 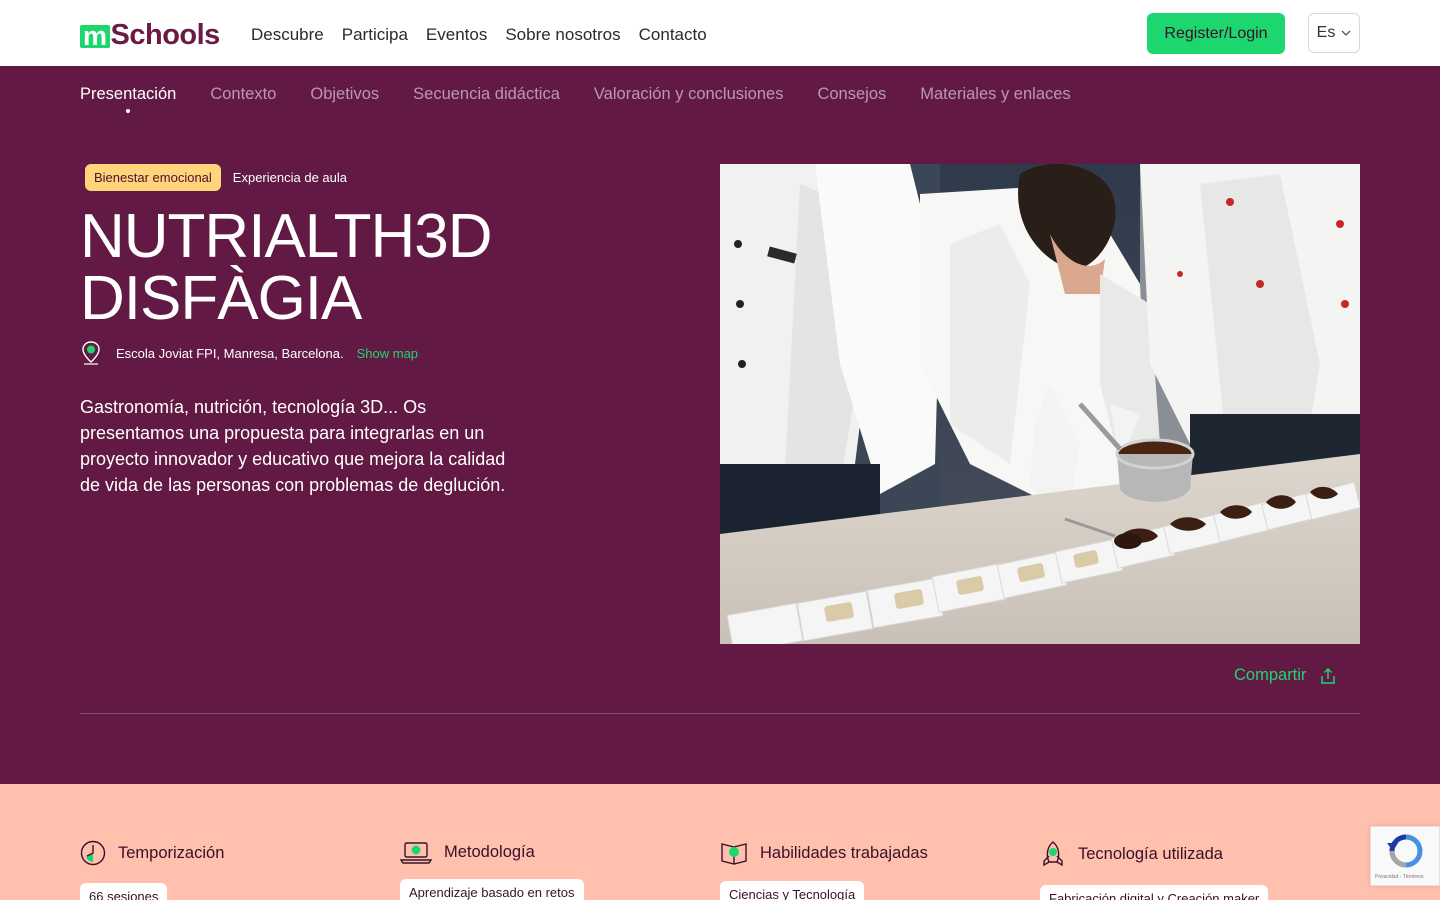 I want to click on recaptcha-text: Privacidad - Términos, so click(x=1399, y=877).